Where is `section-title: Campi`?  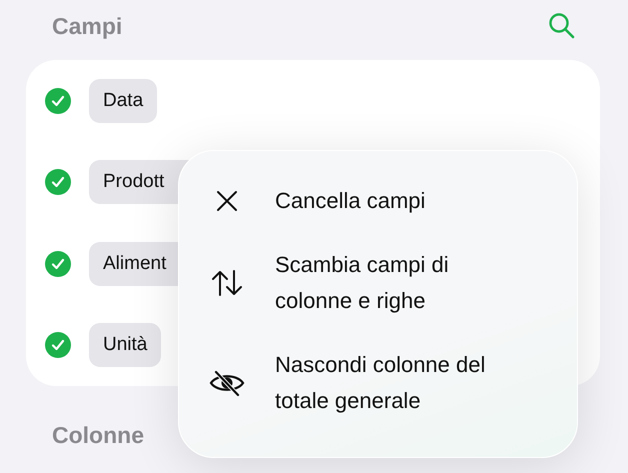
section-title: Campi is located at coordinates (87, 26).